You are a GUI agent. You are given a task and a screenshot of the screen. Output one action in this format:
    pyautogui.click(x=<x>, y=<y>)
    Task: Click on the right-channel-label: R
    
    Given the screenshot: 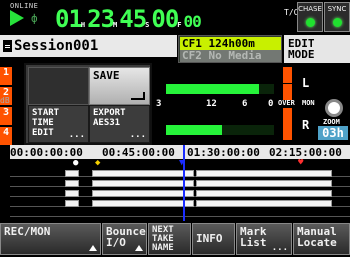 What is the action you would take?
    pyautogui.click(x=306, y=125)
    